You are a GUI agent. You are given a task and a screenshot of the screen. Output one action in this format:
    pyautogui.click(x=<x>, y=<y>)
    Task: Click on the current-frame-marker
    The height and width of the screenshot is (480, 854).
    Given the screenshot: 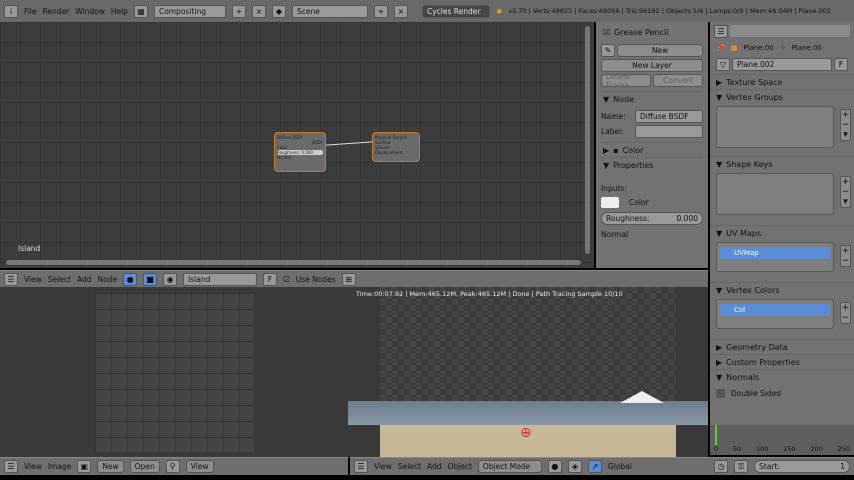 What is the action you would take?
    pyautogui.click(x=716, y=435)
    